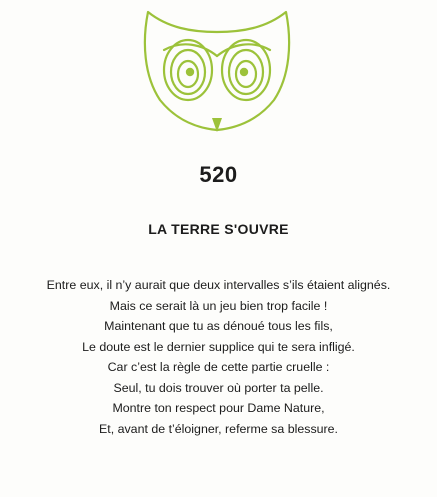  I want to click on poem-line: Montre ton respect pour Dame Nature,, so click(218, 408).